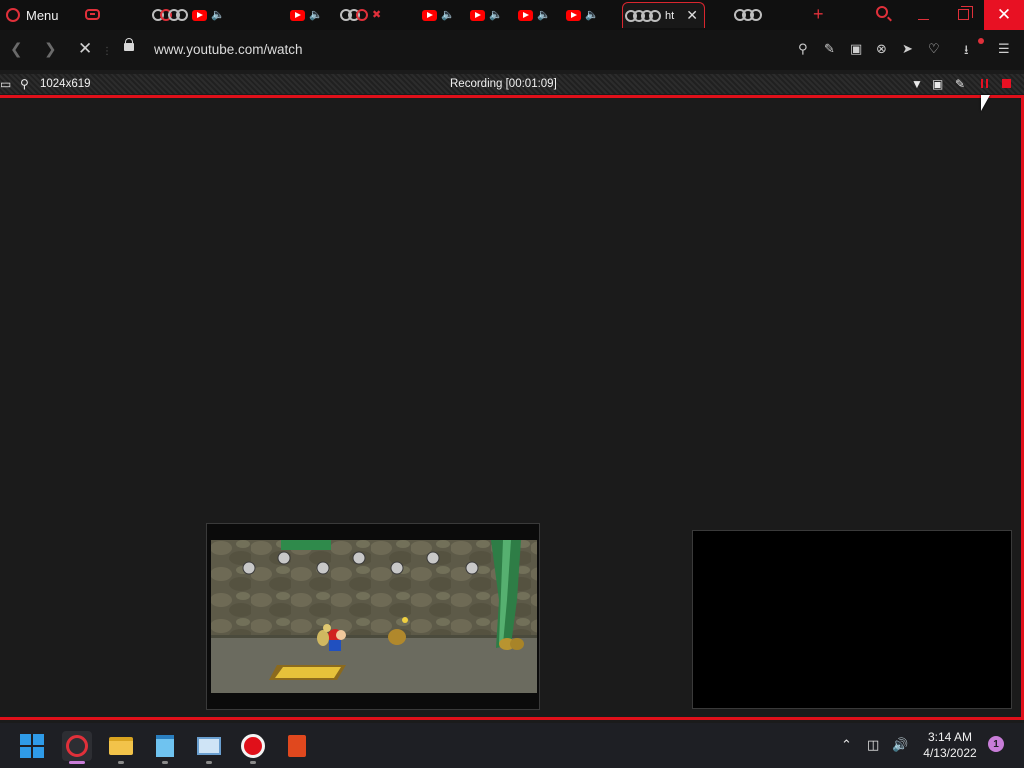 Image resolution: width=1024 pixels, height=768 pixels. I want to click on heart-icon: ♡, so click(934, 49).